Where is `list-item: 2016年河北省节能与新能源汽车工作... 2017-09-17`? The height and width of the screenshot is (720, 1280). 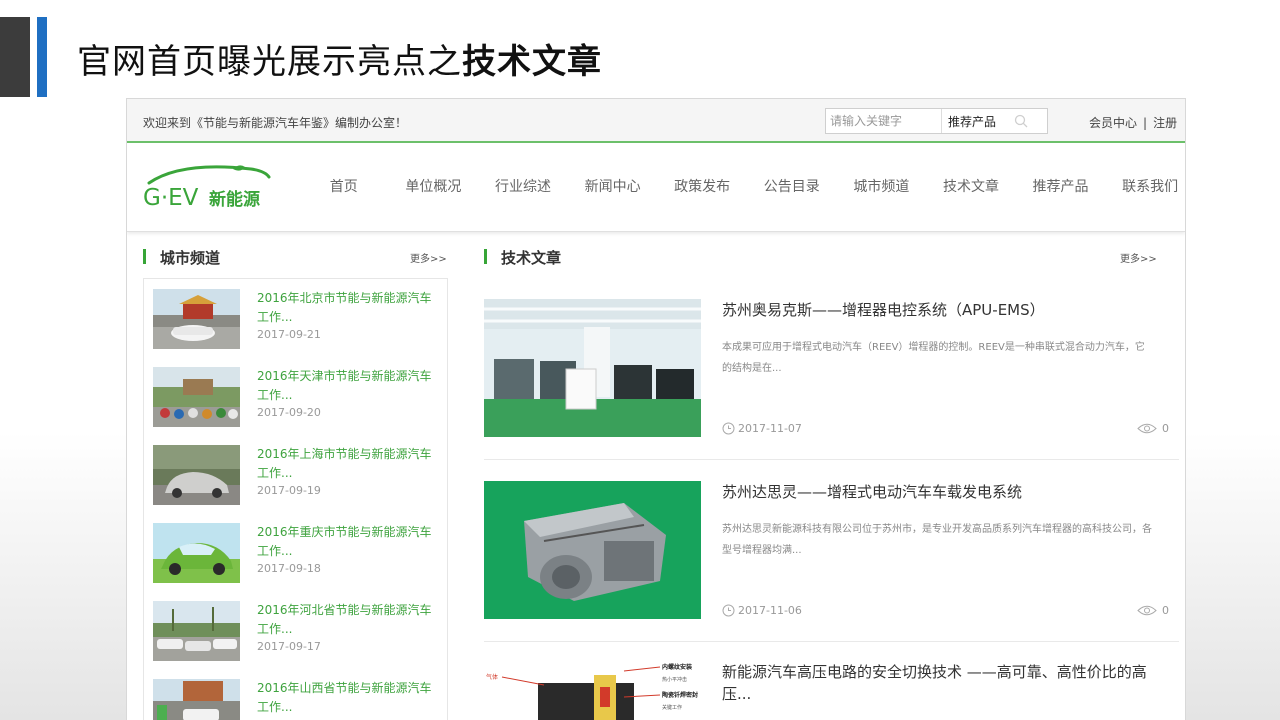 list-item: 2016年河北省节能与新能源汽车工作... 2017-09-17 is located at coordinates (298, 632).